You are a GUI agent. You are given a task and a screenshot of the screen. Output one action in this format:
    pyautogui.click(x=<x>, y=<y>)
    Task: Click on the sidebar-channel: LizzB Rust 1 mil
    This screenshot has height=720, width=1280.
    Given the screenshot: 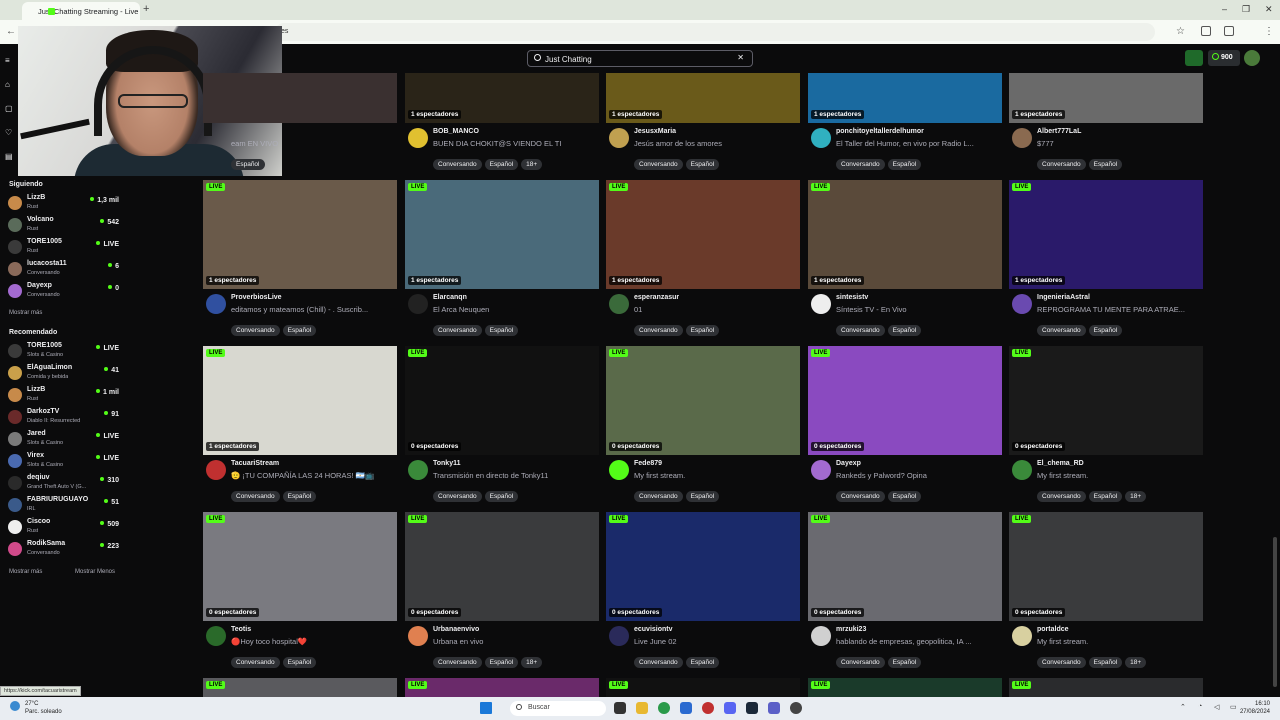 What is the action you would take?
    pyautogui.click(x=65, y=395)
    